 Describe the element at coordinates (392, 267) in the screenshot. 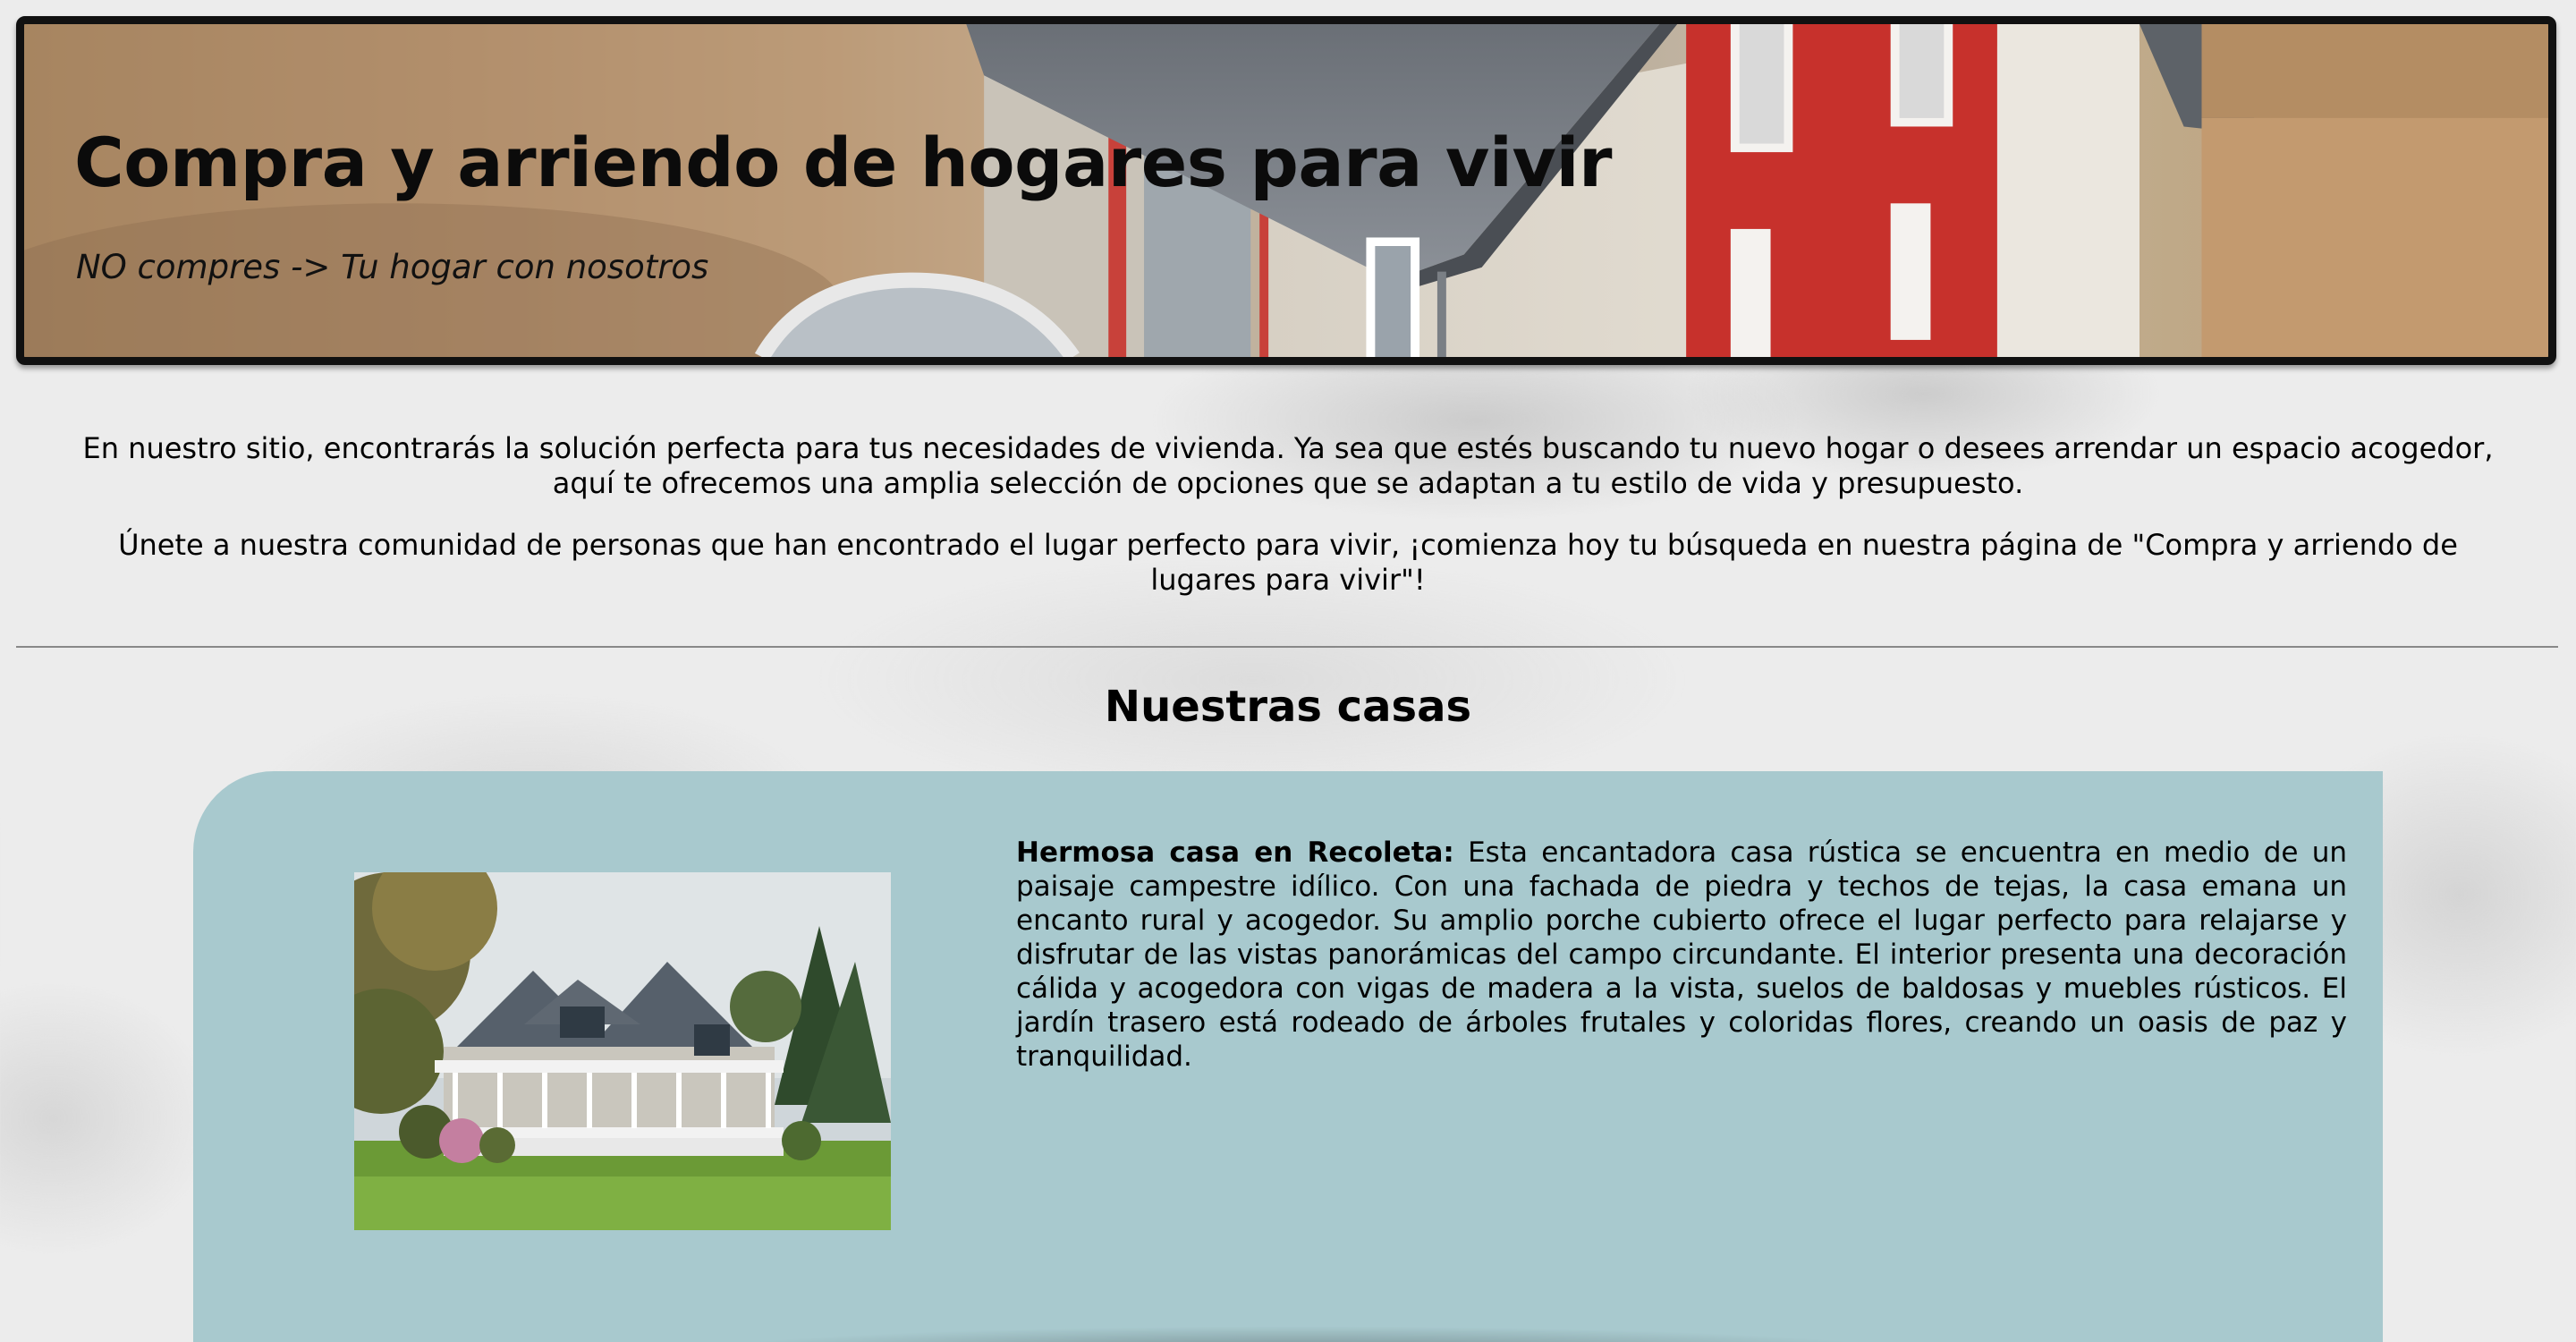

I see `page-subtitle: NO compres -> Tu hogar con nosotros` at that location.